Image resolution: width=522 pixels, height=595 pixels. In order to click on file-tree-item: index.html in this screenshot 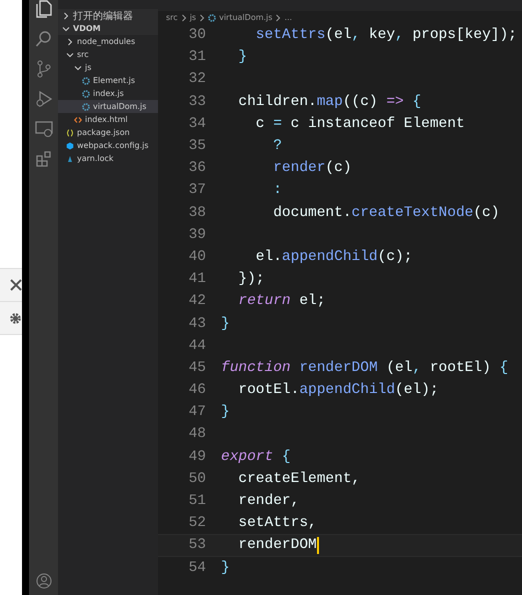, I will do `click(108, 119)`.